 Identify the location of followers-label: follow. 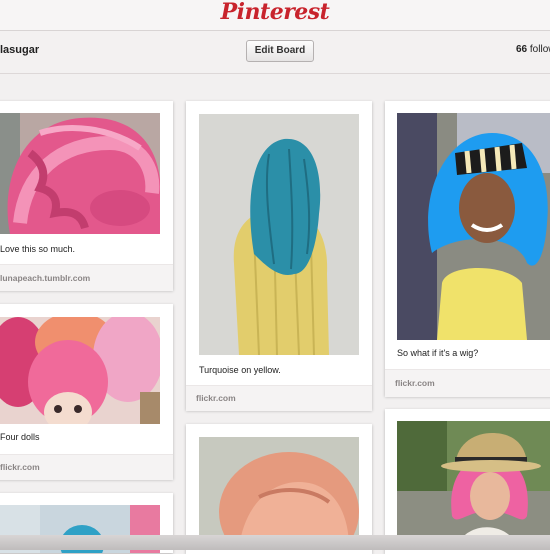
(539, 49).